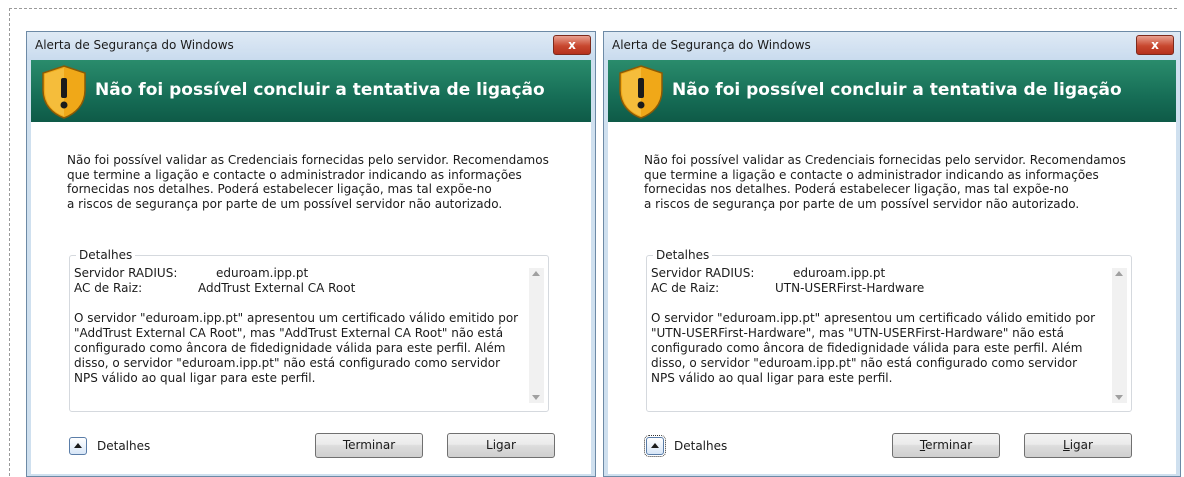 This screenshot has height=477, width=1184. I want to click on connect-mnemonic: L, so click(1066, 445).